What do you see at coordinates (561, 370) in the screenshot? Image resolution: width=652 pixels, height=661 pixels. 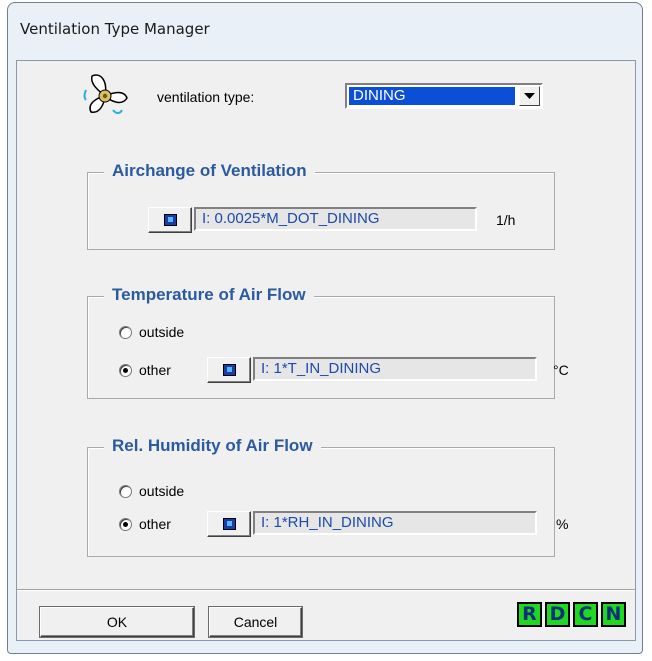 I see `temperature-unit: °C` at bounding box center [561, 370].